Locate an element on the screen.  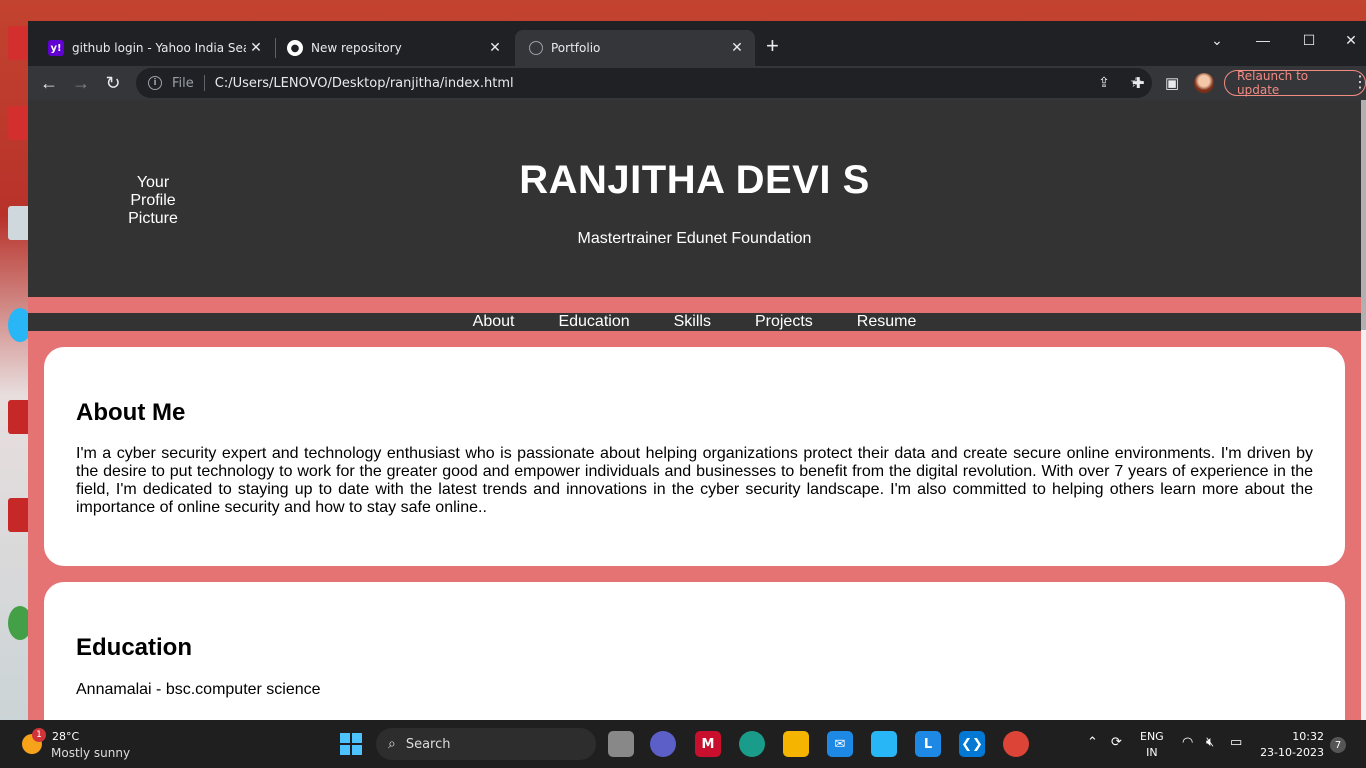
clock: 10:32 23-10-2023 is located at coordinates (1291, 745).